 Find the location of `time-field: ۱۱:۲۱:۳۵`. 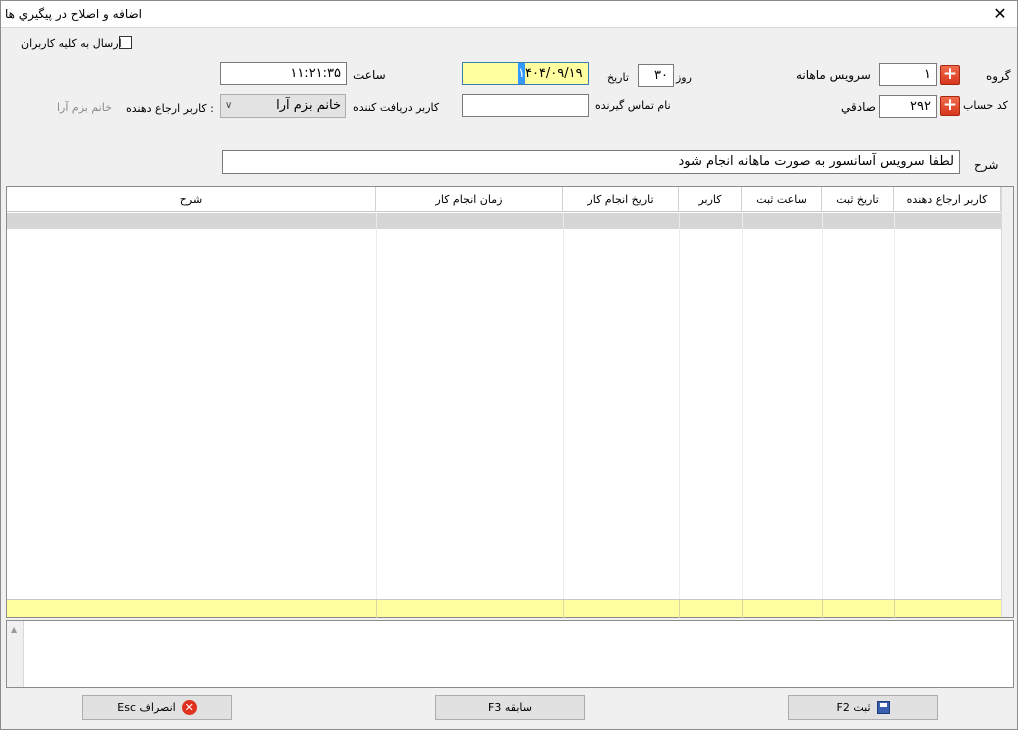

time-field: ۱۱:۲۱:۳۵ is located at coordinates (283, 73).